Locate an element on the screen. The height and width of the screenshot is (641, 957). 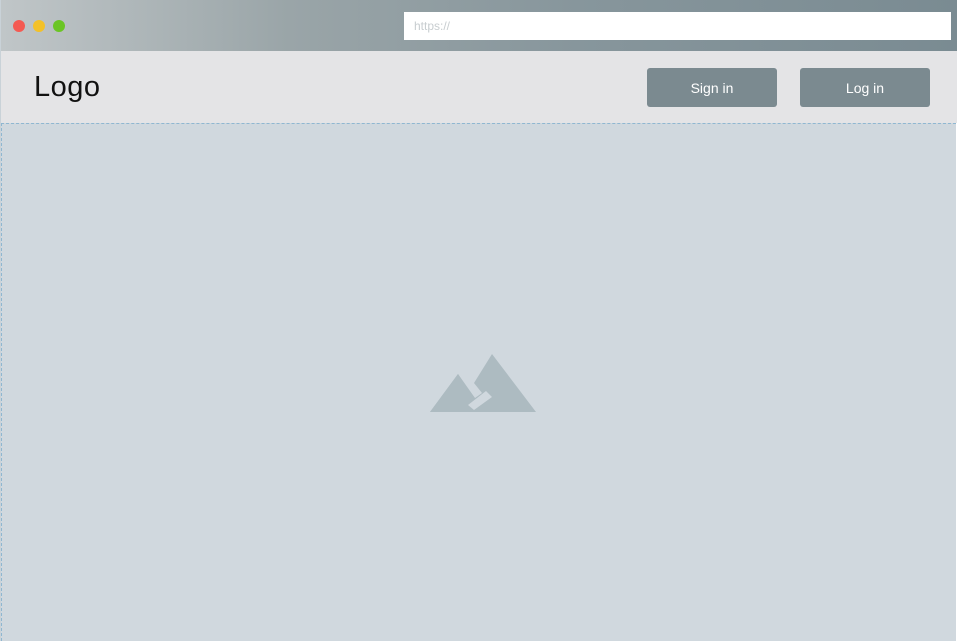
url-input is located at coordinates (677, 26).